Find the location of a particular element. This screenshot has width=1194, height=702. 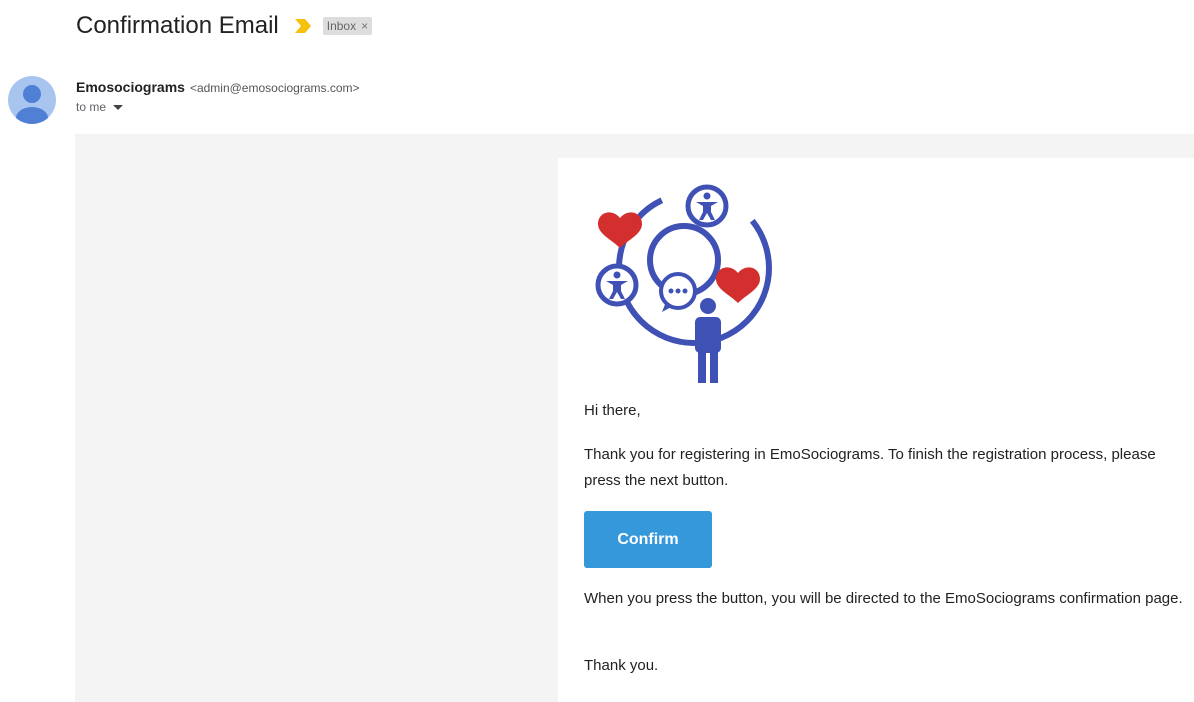

email-signoff: Thank you. is located at coordinates (621, 665).